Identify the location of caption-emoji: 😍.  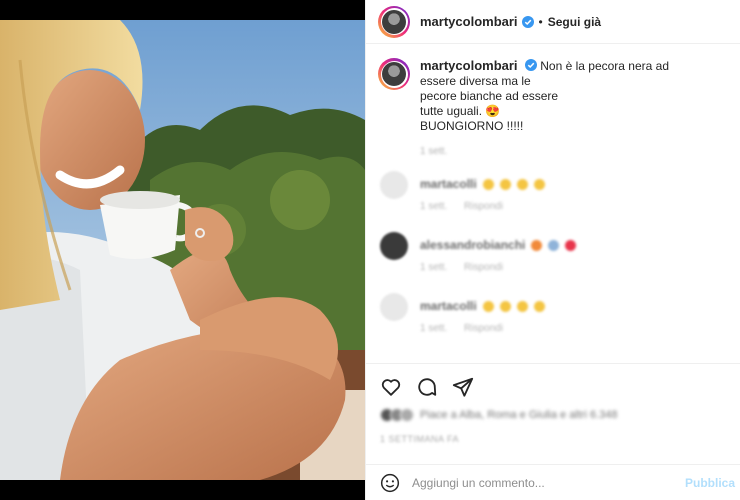
(493, 111).